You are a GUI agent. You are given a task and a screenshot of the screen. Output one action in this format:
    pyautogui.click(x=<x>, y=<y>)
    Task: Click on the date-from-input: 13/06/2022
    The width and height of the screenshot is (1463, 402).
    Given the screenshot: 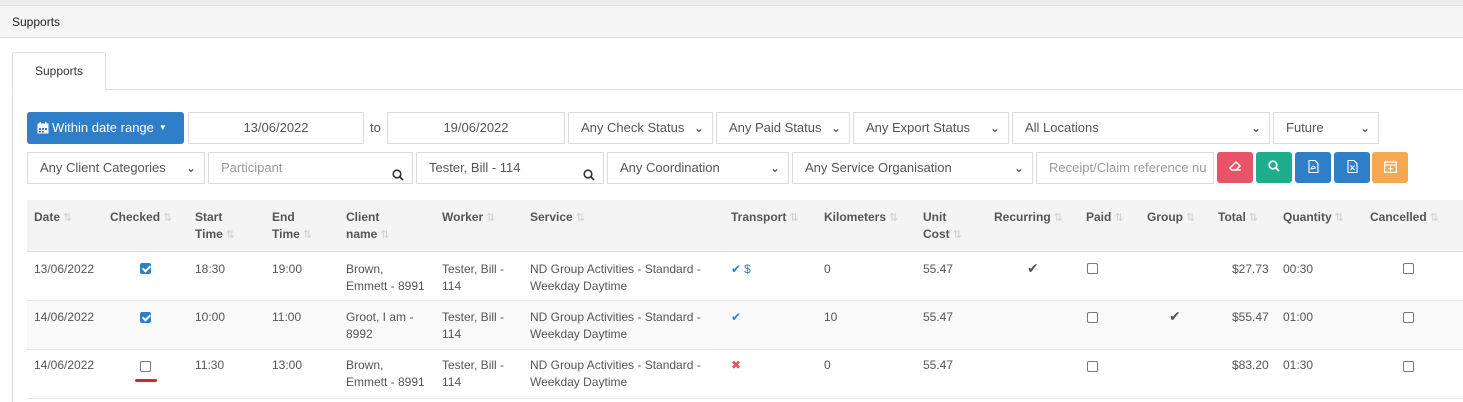 What is the action you would take?
    pyautogui.click(x=276, y=128)
    